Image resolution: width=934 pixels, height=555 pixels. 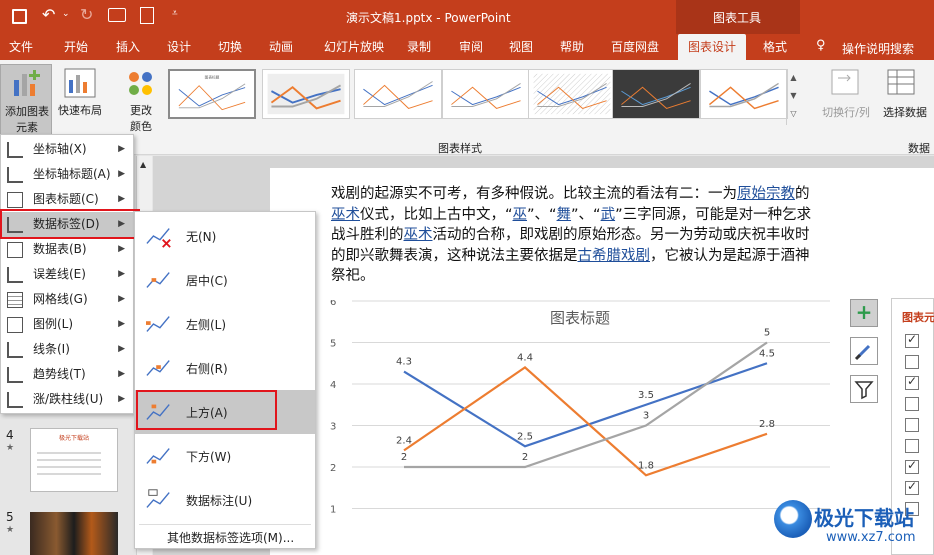 What do you see at coordinates (614, 256) in the screenshot?
I see `link-greek-drama: 古希腊戏剧` at bounding box center [614, 256].